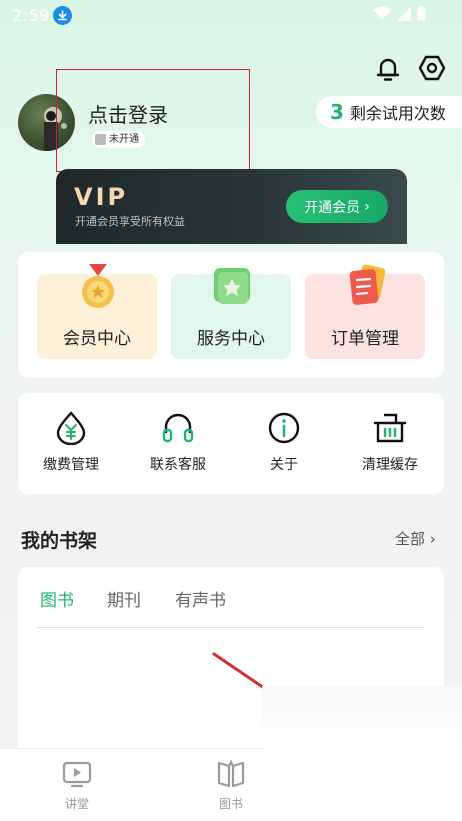 The width and height of the screenshot is (462, 821). I want to click on status-bar: 2:59, so click(231, 16).